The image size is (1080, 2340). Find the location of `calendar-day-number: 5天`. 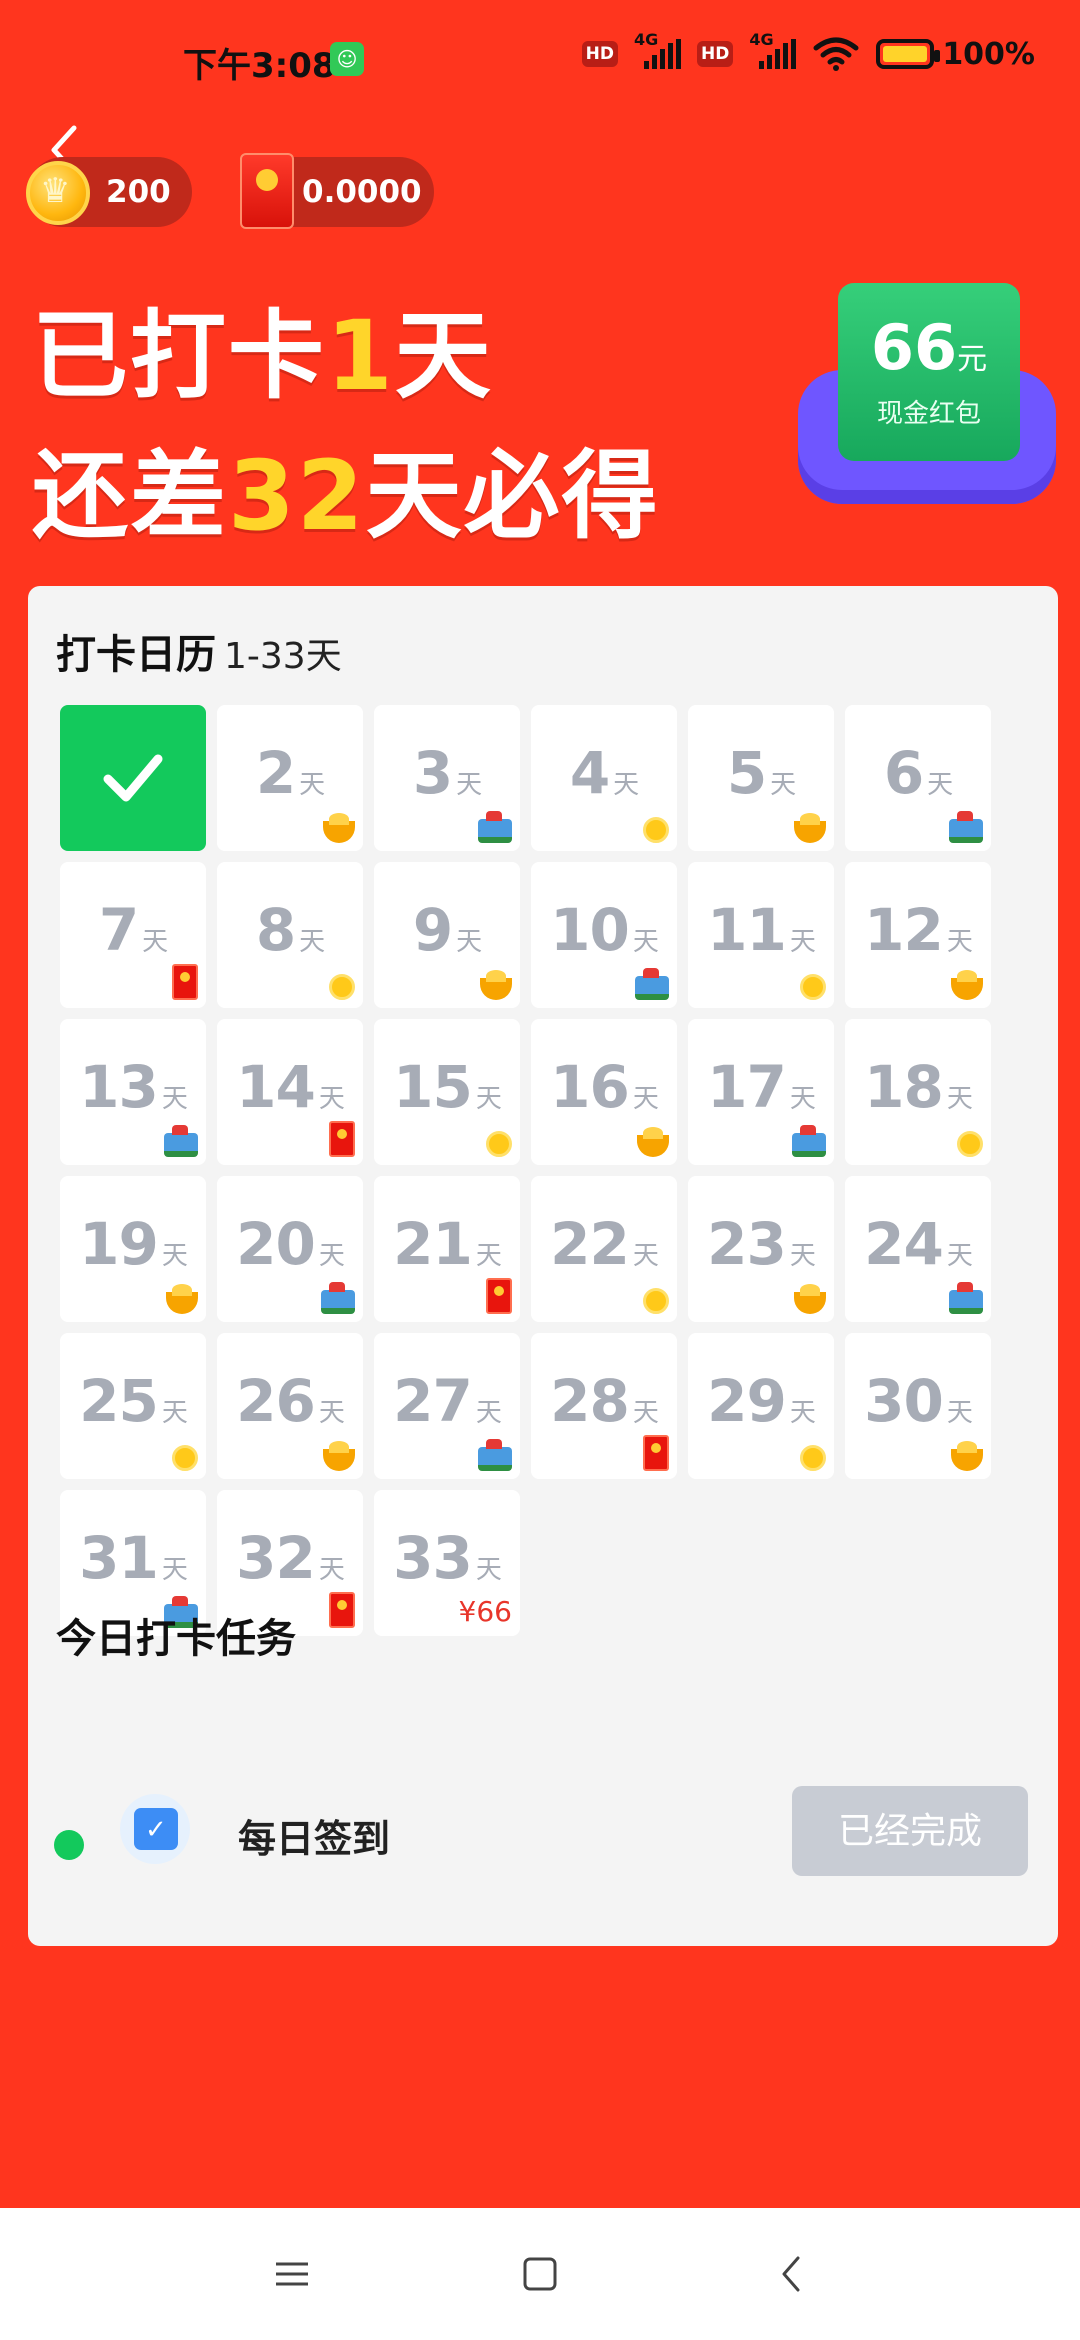

calendar-day-number: 5天 is located at coordinates (761, 773).